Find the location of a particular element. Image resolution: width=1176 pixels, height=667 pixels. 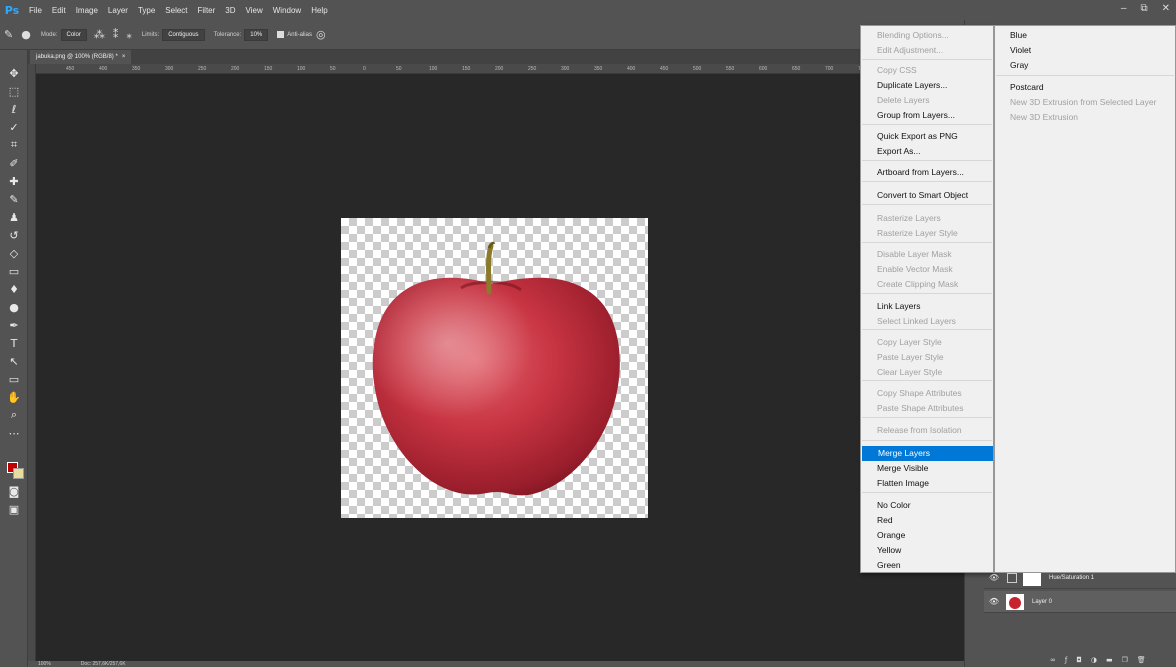

fx-icon: ƒ is located at coordinates (1066, 660).